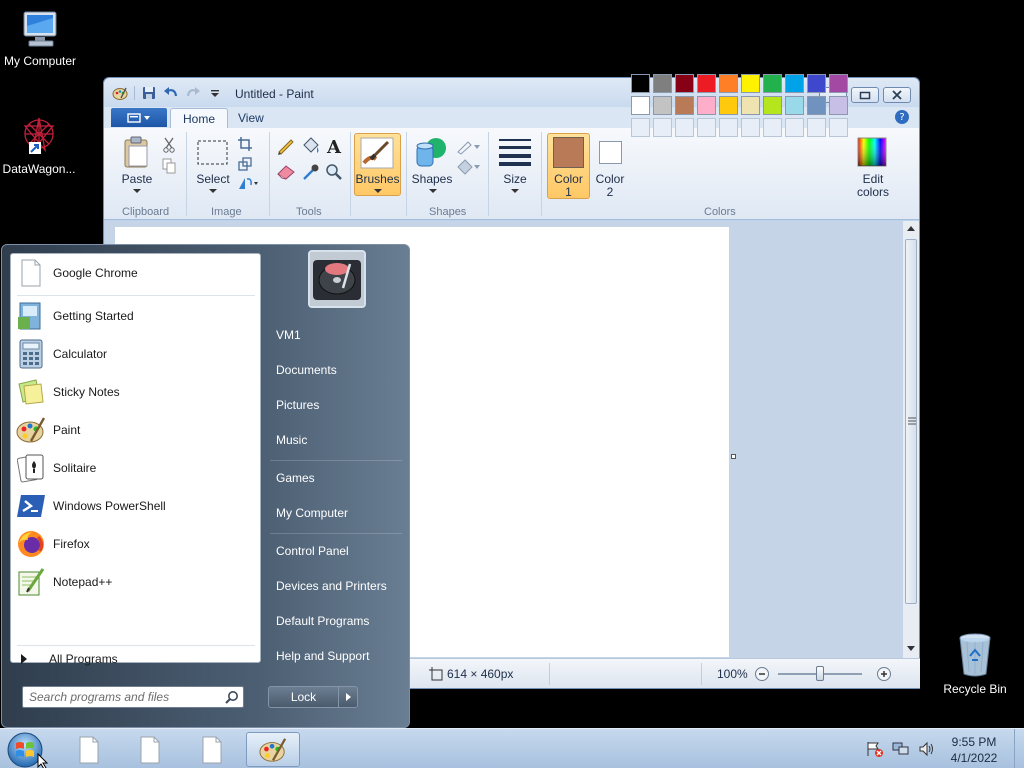 The width and height of the screenshot is (1024, 768). Describe the element at coordinates (135, 273) in the screenshot. I see `program-google-chrome: Google Chrome` at that location.